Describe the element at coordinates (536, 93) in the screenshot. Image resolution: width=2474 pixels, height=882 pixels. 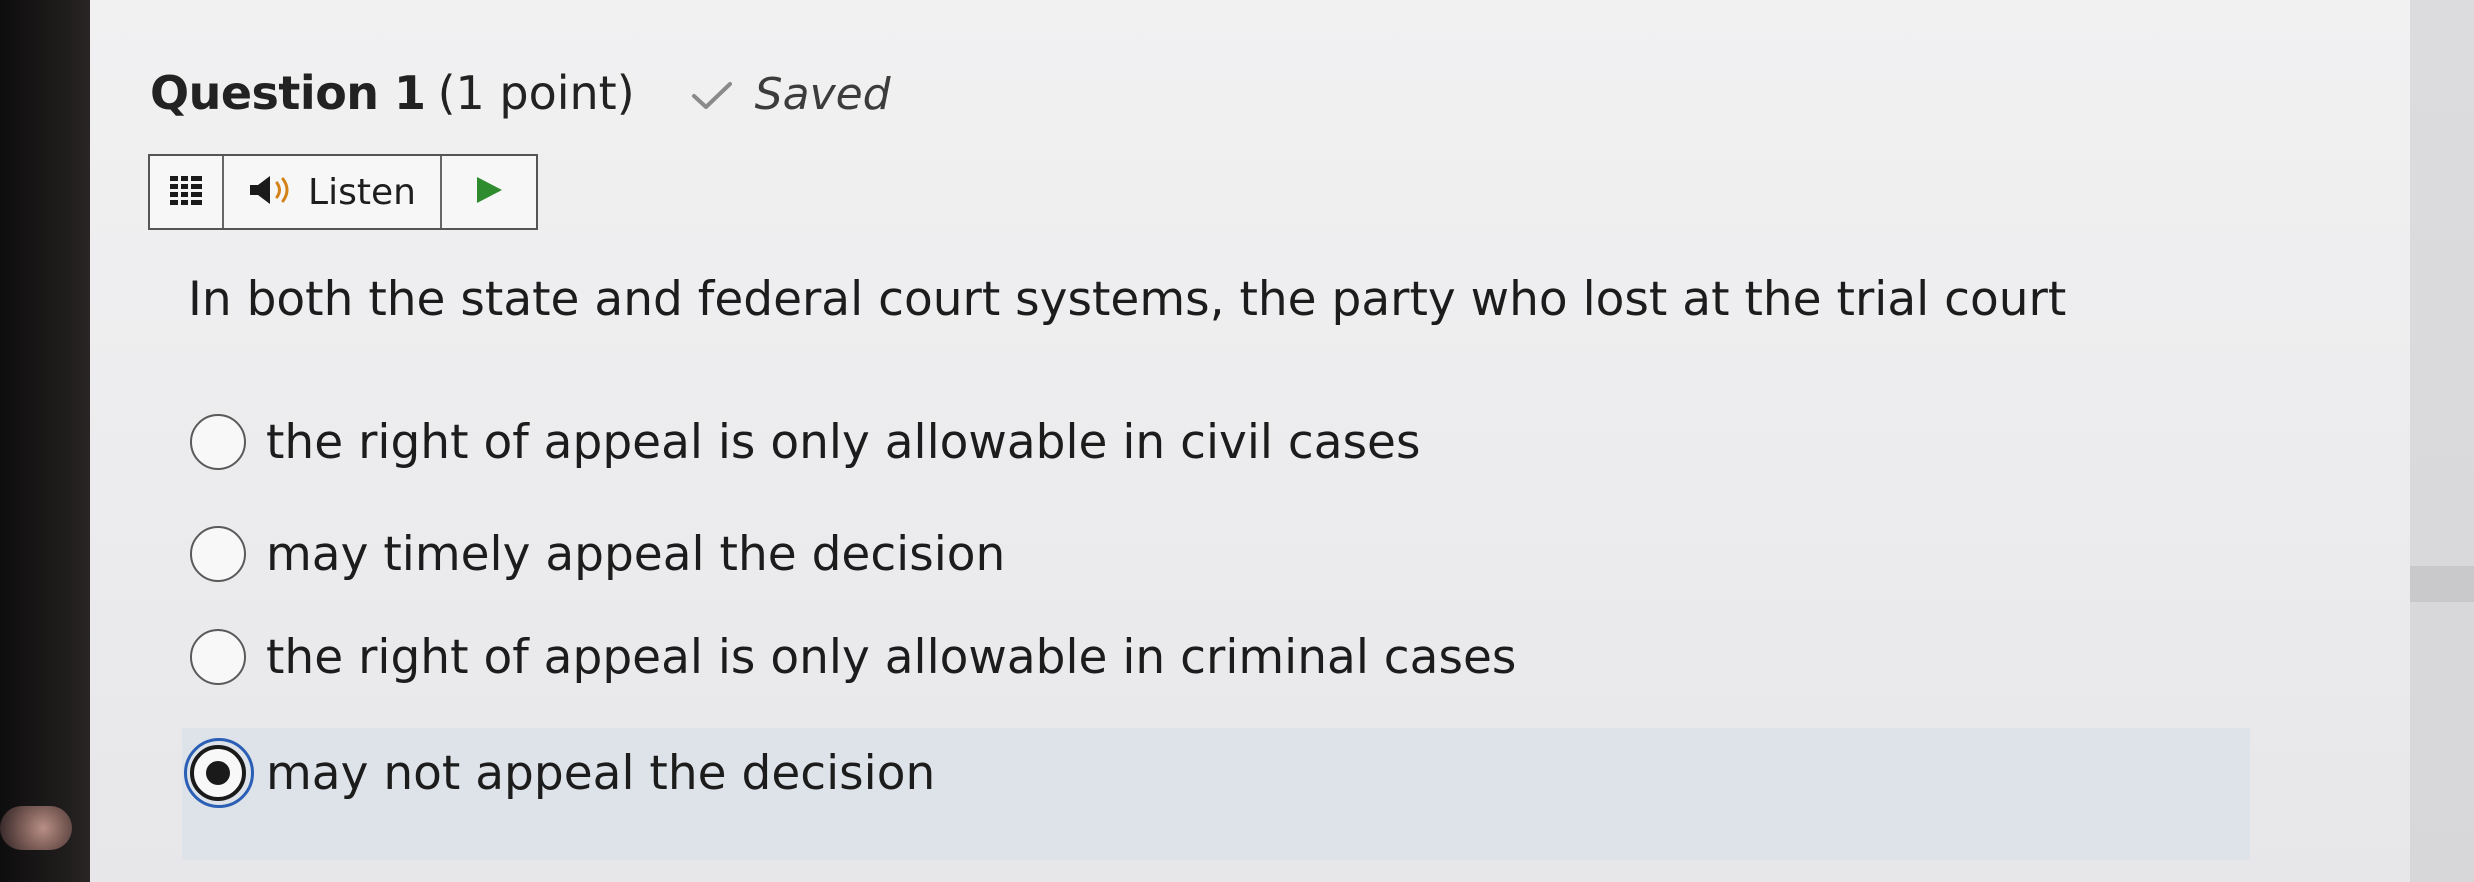
I see `question-points: (1 point)` at that location.